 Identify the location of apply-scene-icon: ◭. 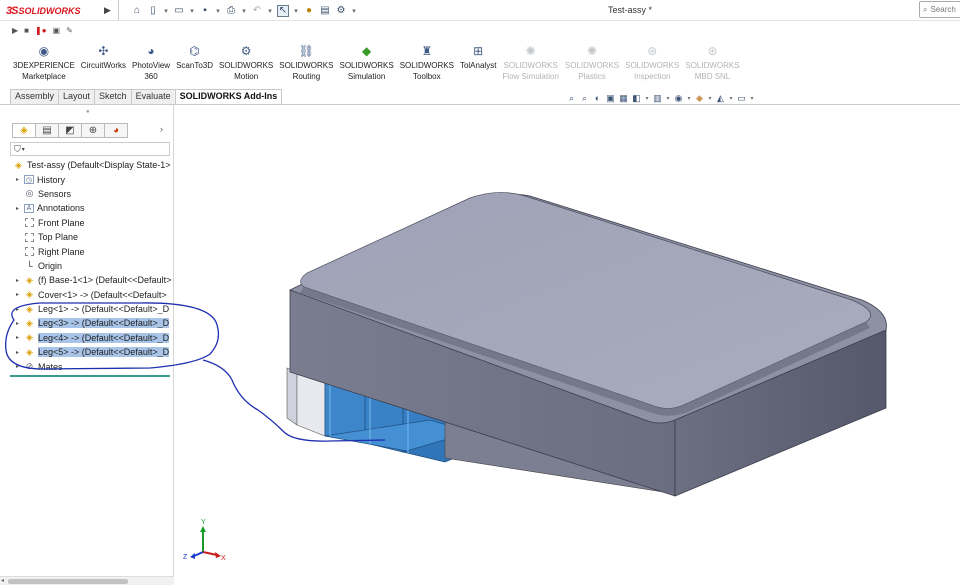
(720, 98).